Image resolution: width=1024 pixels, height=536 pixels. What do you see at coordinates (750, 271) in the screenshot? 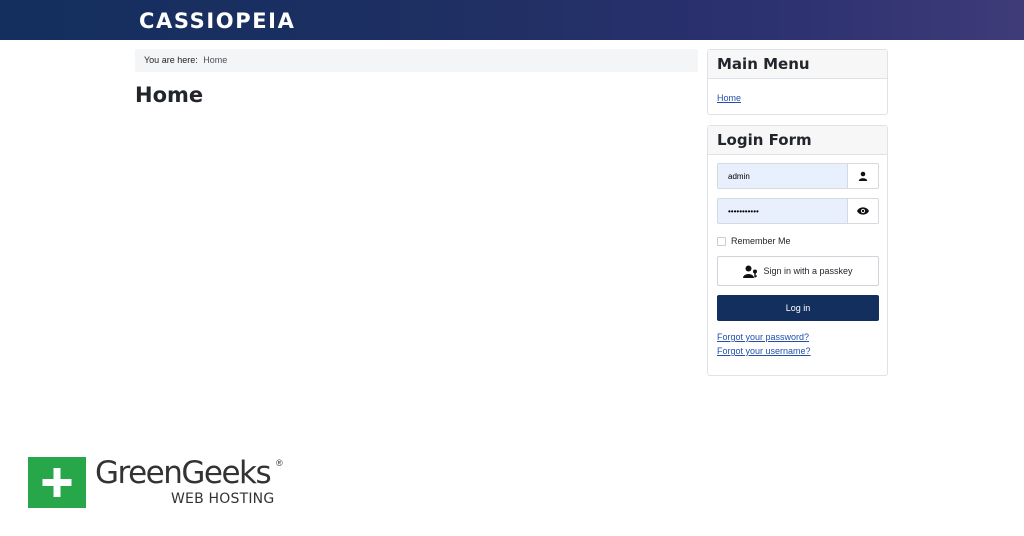
I see `user-key-icon` at bounding box center [750, 271].